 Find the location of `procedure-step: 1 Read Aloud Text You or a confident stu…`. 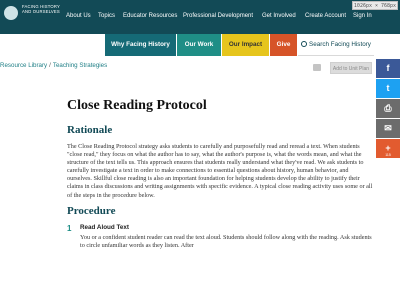

procedure-step: 1 Read Aloud Text You or a confident stu… is located at coordinates (220, 237).